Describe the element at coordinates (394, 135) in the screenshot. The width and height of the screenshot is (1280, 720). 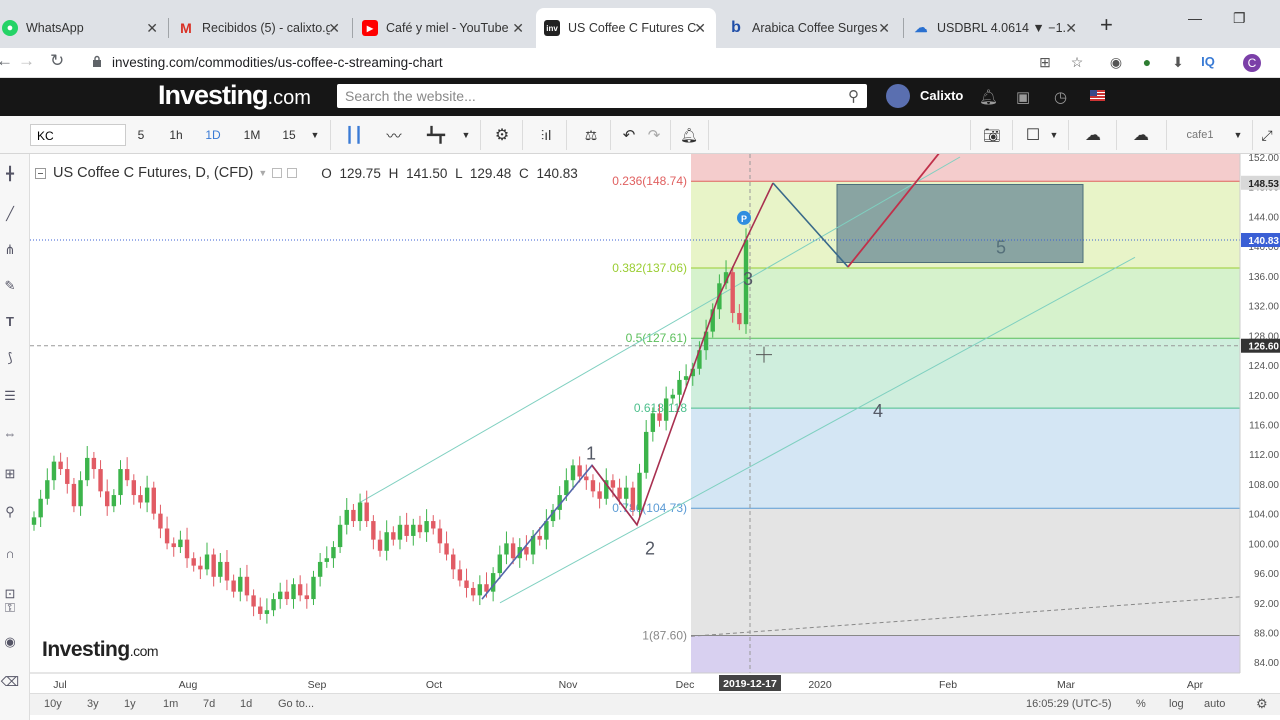
I see `line-chart-icon: 〰` at that location.